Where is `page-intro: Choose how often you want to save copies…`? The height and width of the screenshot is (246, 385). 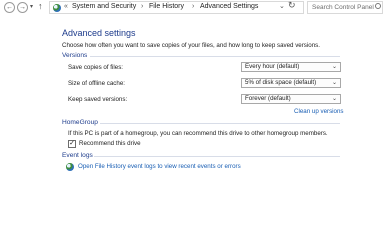
page-intro: Choose how often you want to save copies… is located at coordinates (191, 45).